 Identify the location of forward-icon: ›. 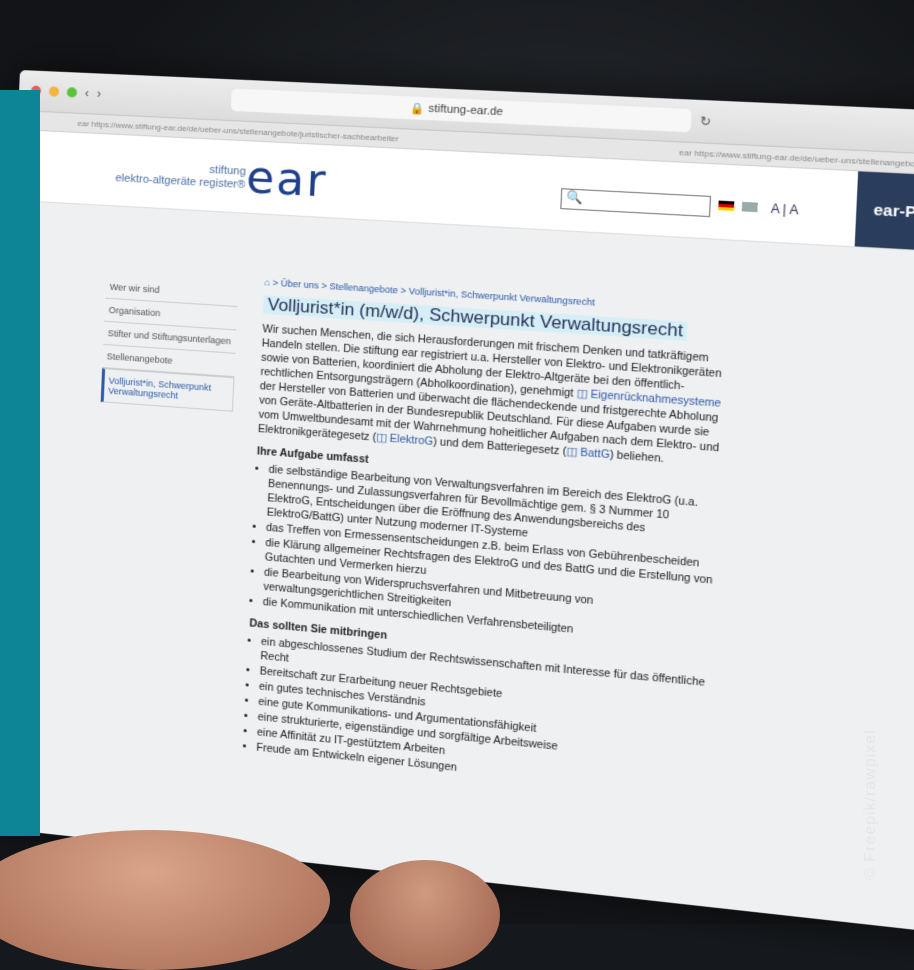
(99, 94).